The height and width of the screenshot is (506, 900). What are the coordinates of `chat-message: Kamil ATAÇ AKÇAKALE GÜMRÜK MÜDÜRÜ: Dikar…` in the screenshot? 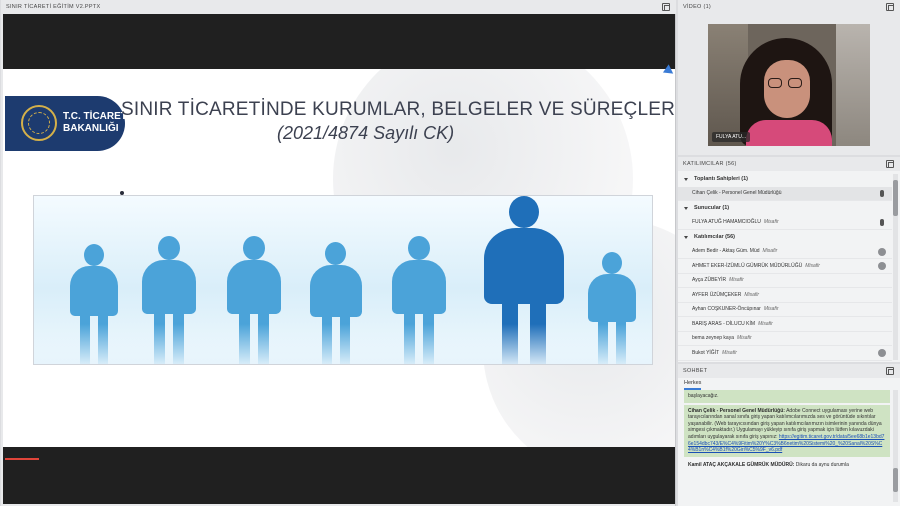 It's located at (768, 464).